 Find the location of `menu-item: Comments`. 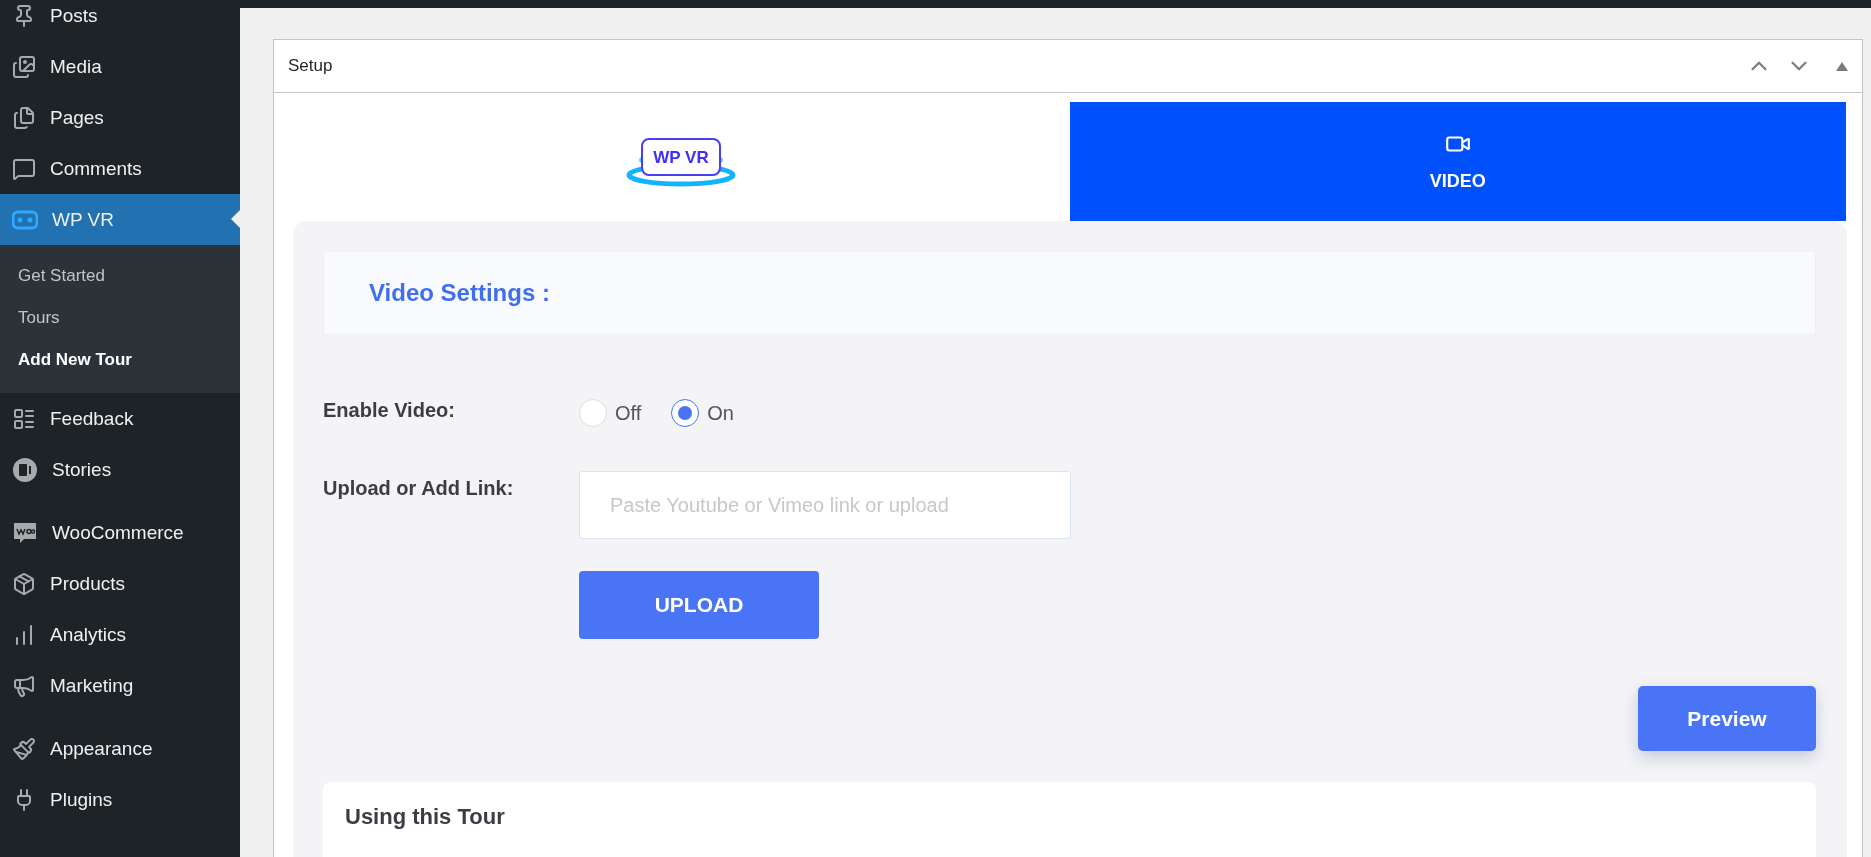

menu-item: Comments is located at coordinates (120, 168).